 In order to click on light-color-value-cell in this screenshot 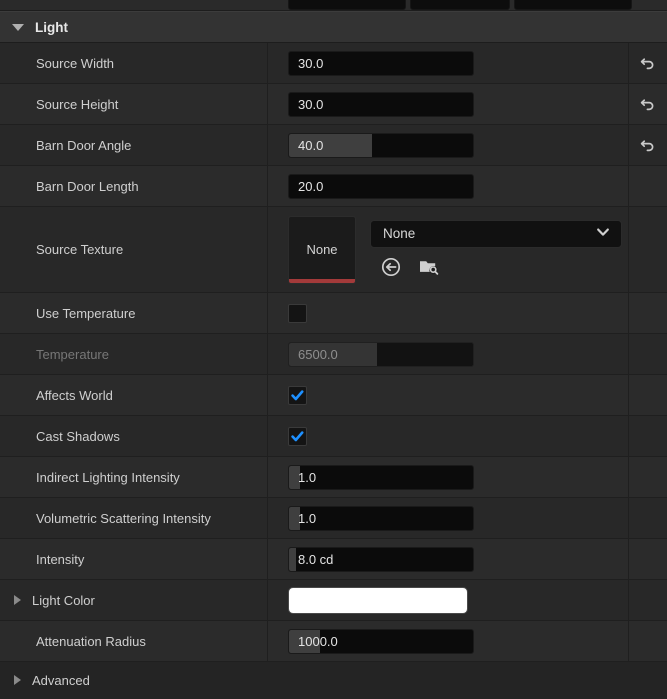, I will do `click(448, 600)`.